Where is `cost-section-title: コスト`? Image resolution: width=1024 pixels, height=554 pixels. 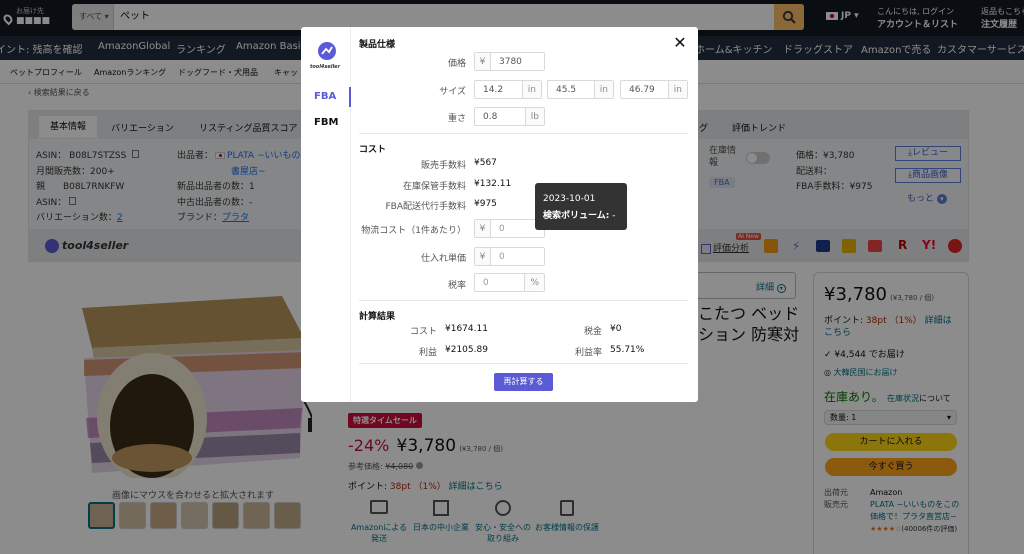
cost-section-title: コスト is located at coordinates (373, 150).